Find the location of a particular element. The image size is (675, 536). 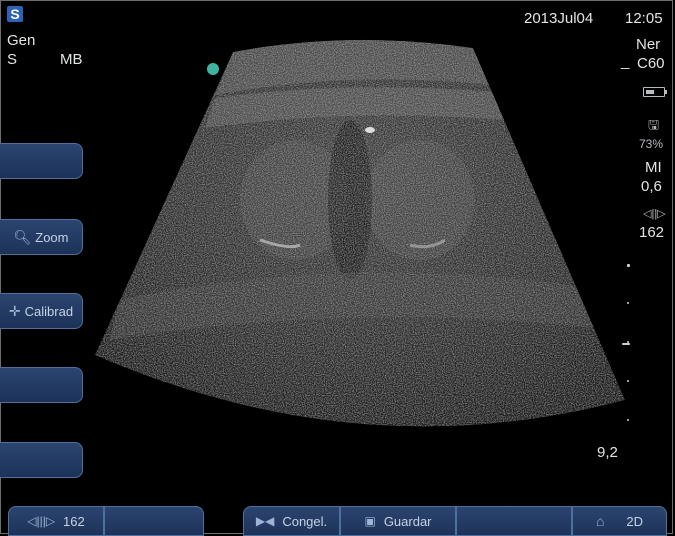

mode-label: 2D is located at coordinates (635, 521).